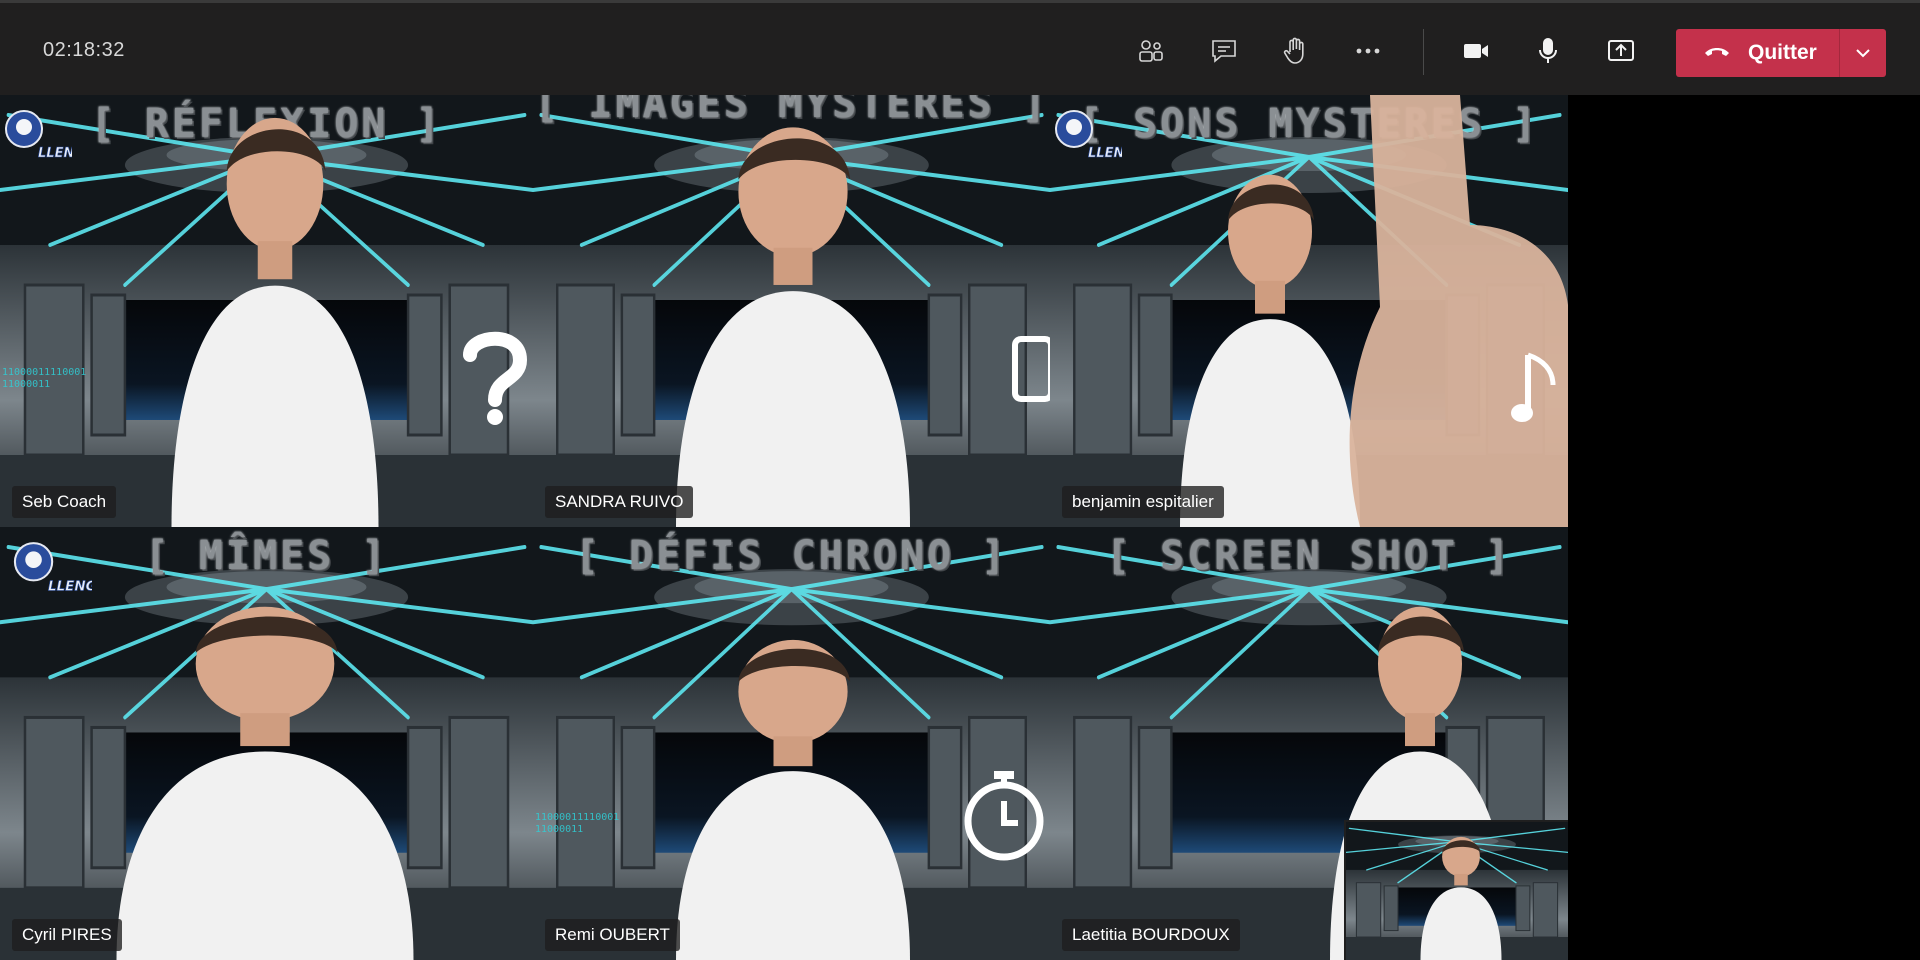 The image size is (1920, 960). Describe the element at coordinates (612, 935) in the screenshot. I see `participant-name: Remi OUBERT` at that location.